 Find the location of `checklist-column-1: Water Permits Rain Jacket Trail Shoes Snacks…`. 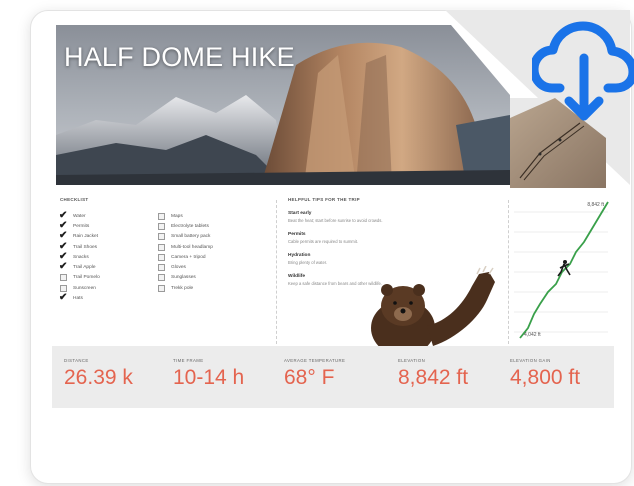

checklist-column-1: Water Permits Rain Jacket Trail Shoes Snacks… is located at coordinates (79, 257).